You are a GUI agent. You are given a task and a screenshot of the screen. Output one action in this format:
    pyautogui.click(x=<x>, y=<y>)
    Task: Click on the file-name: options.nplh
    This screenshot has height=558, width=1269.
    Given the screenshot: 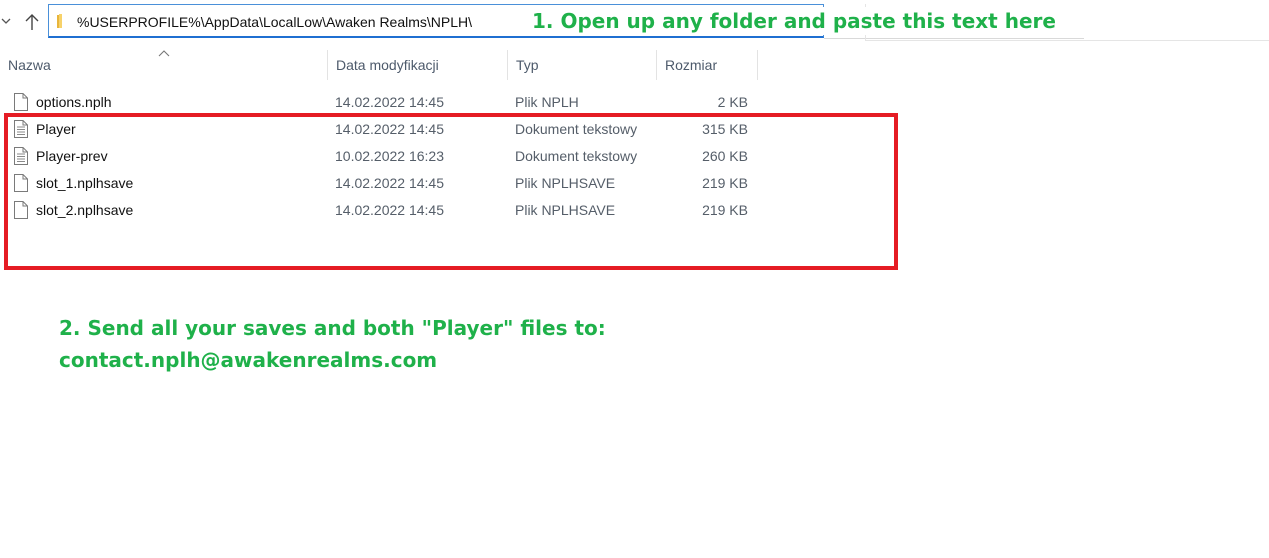 What is the action you would take?
    pyautogui.click(x=74, y=102)
    